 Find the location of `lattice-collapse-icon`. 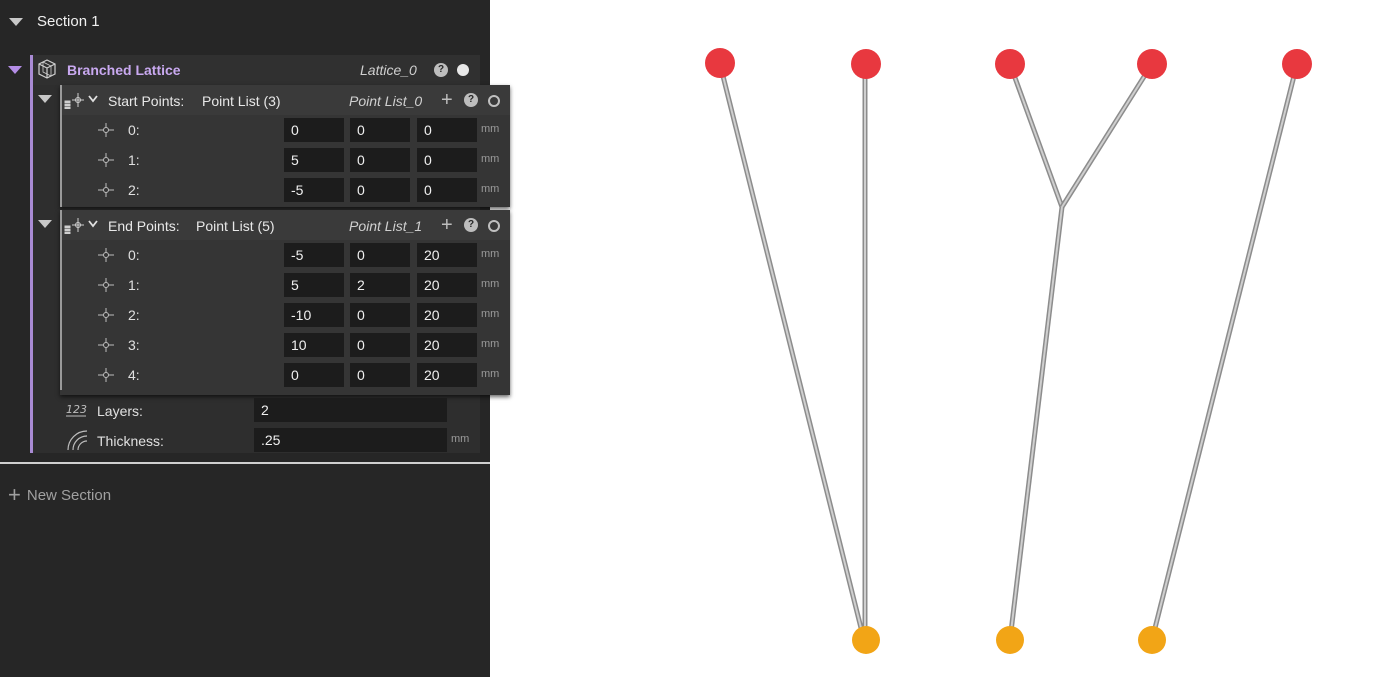

lattice-collapse-icon is located at coordinates (15, 70).